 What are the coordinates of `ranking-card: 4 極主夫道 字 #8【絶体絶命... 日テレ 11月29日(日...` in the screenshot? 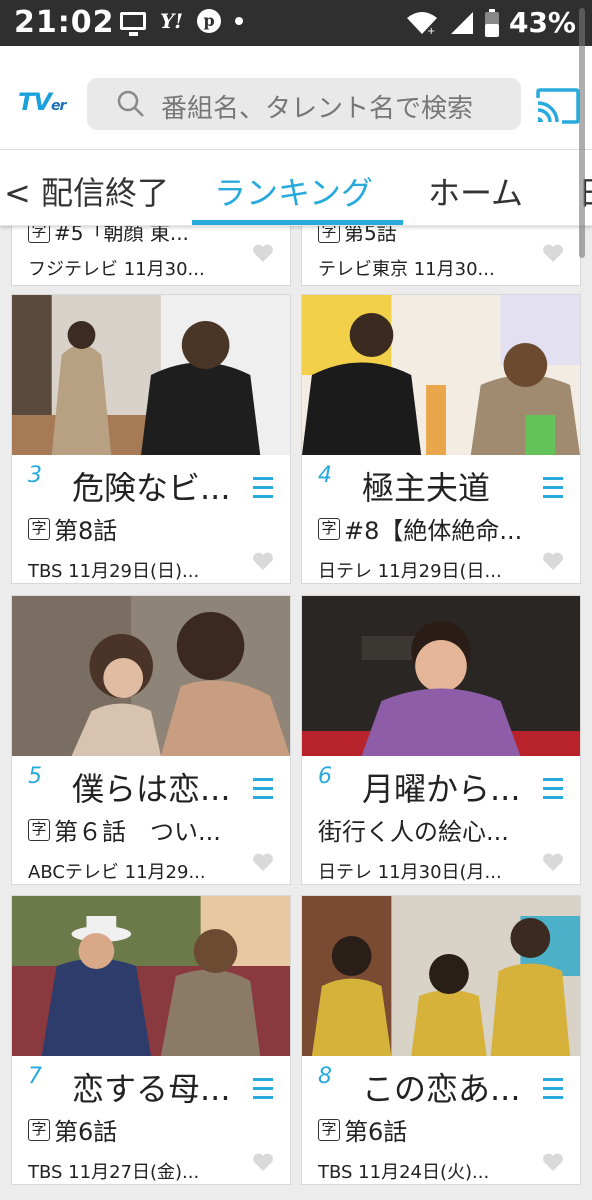 It's located at (441, 439).